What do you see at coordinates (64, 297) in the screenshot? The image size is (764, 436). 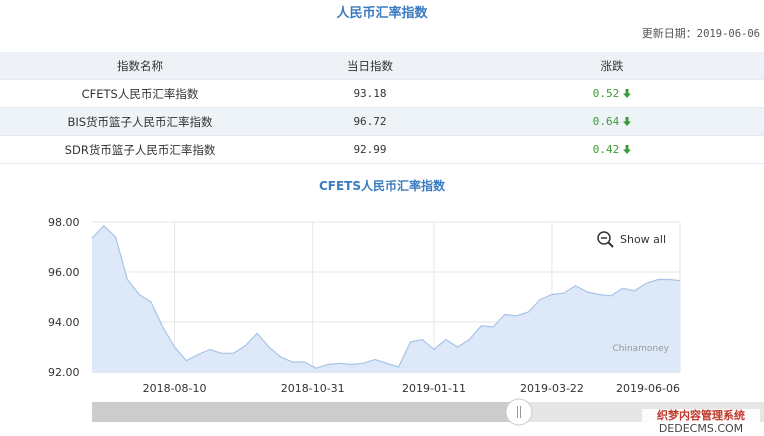 I see `y-axis: 98.00 96.00 94.00 92.00` at bounding box center [64, 297].